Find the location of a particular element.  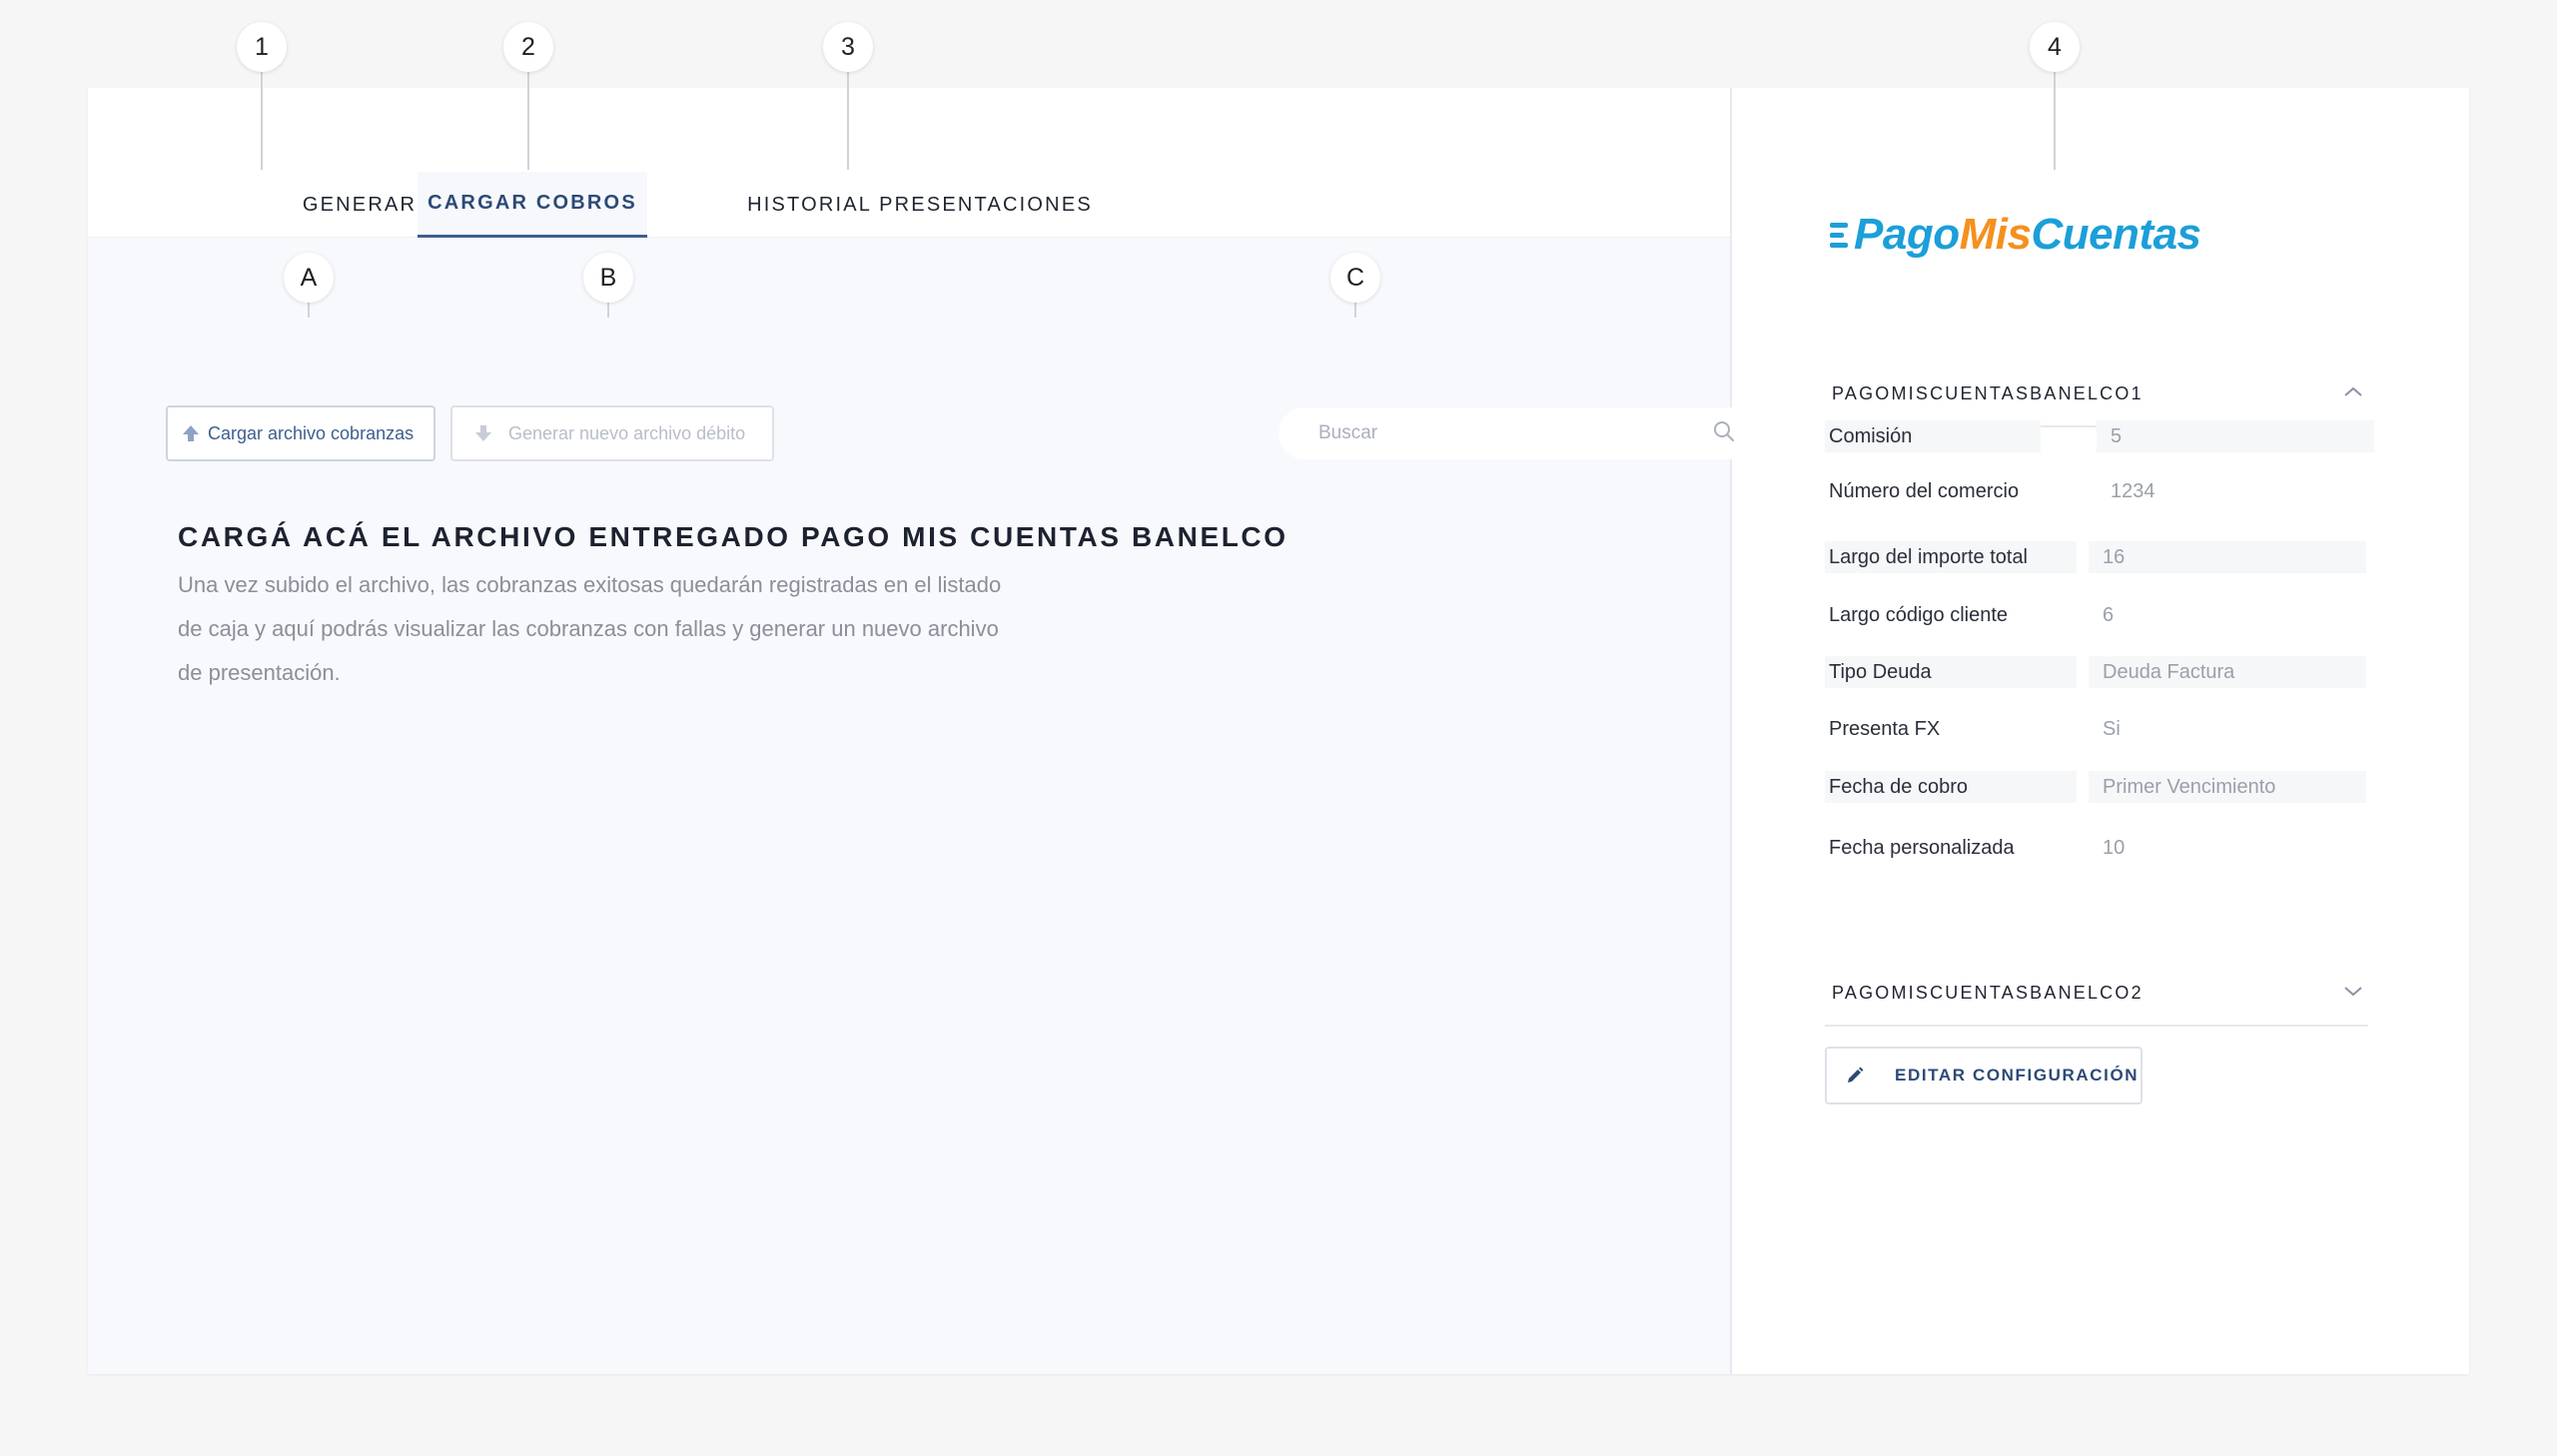

arrow-down-icon is located at coordinates (483, 433).